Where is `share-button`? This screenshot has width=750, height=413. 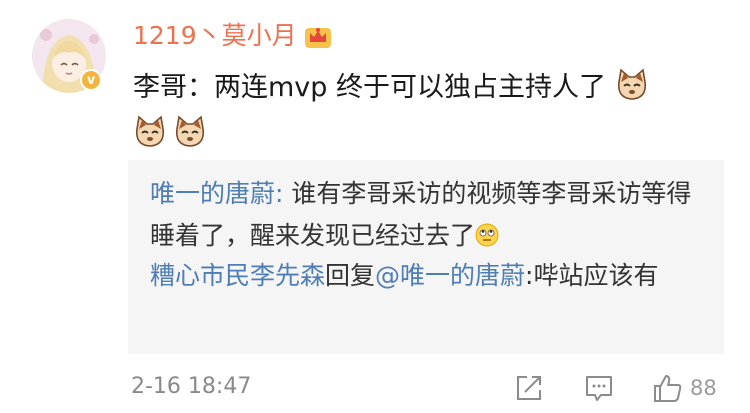 share-button is located at coordinates (529, 388).